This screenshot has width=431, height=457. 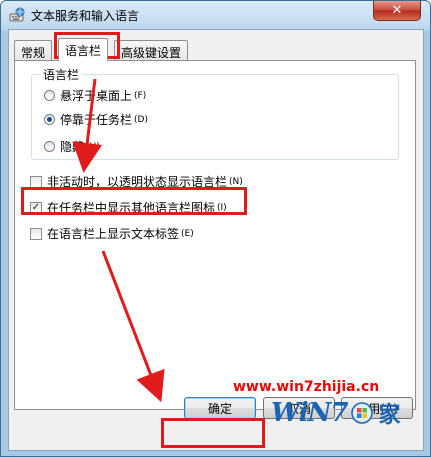 I want to click on radio-button-selected, so click(x=49, y=119).